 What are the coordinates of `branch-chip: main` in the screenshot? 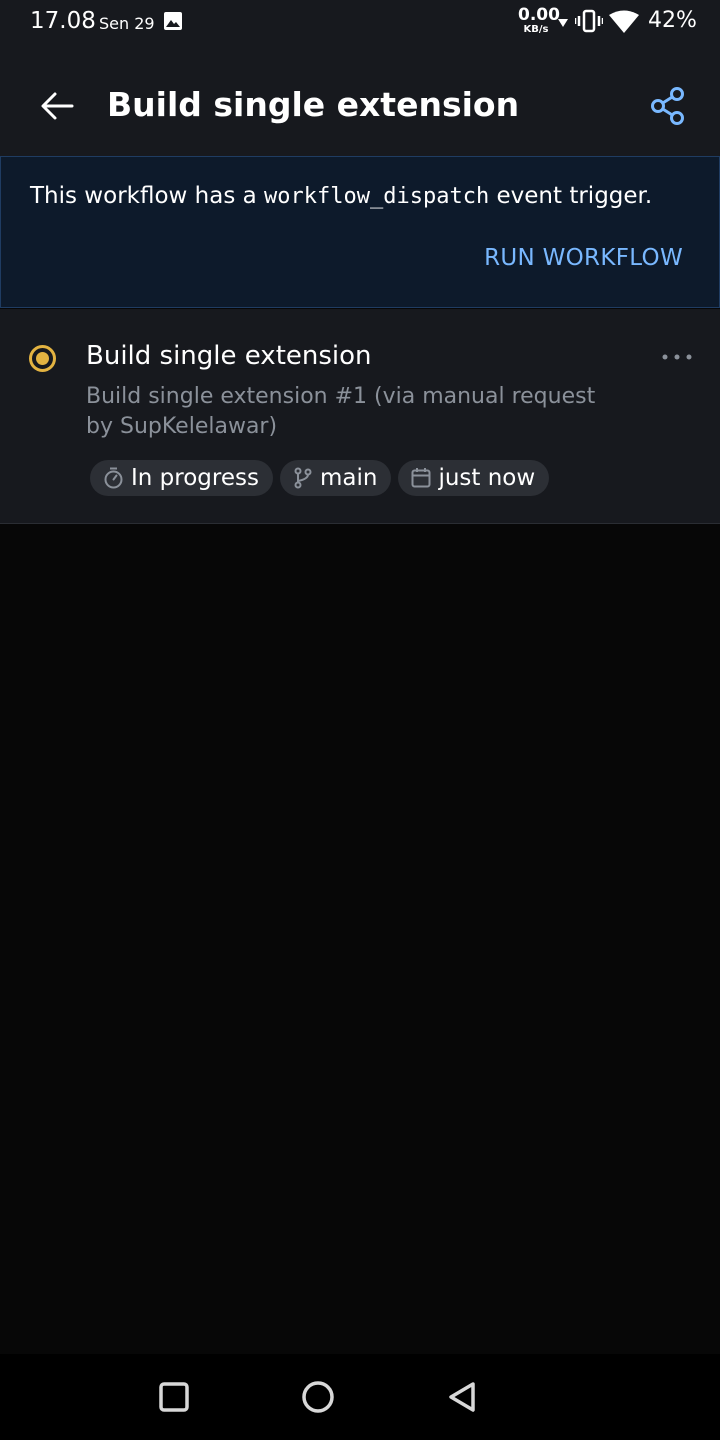 It's located at (335, 478).